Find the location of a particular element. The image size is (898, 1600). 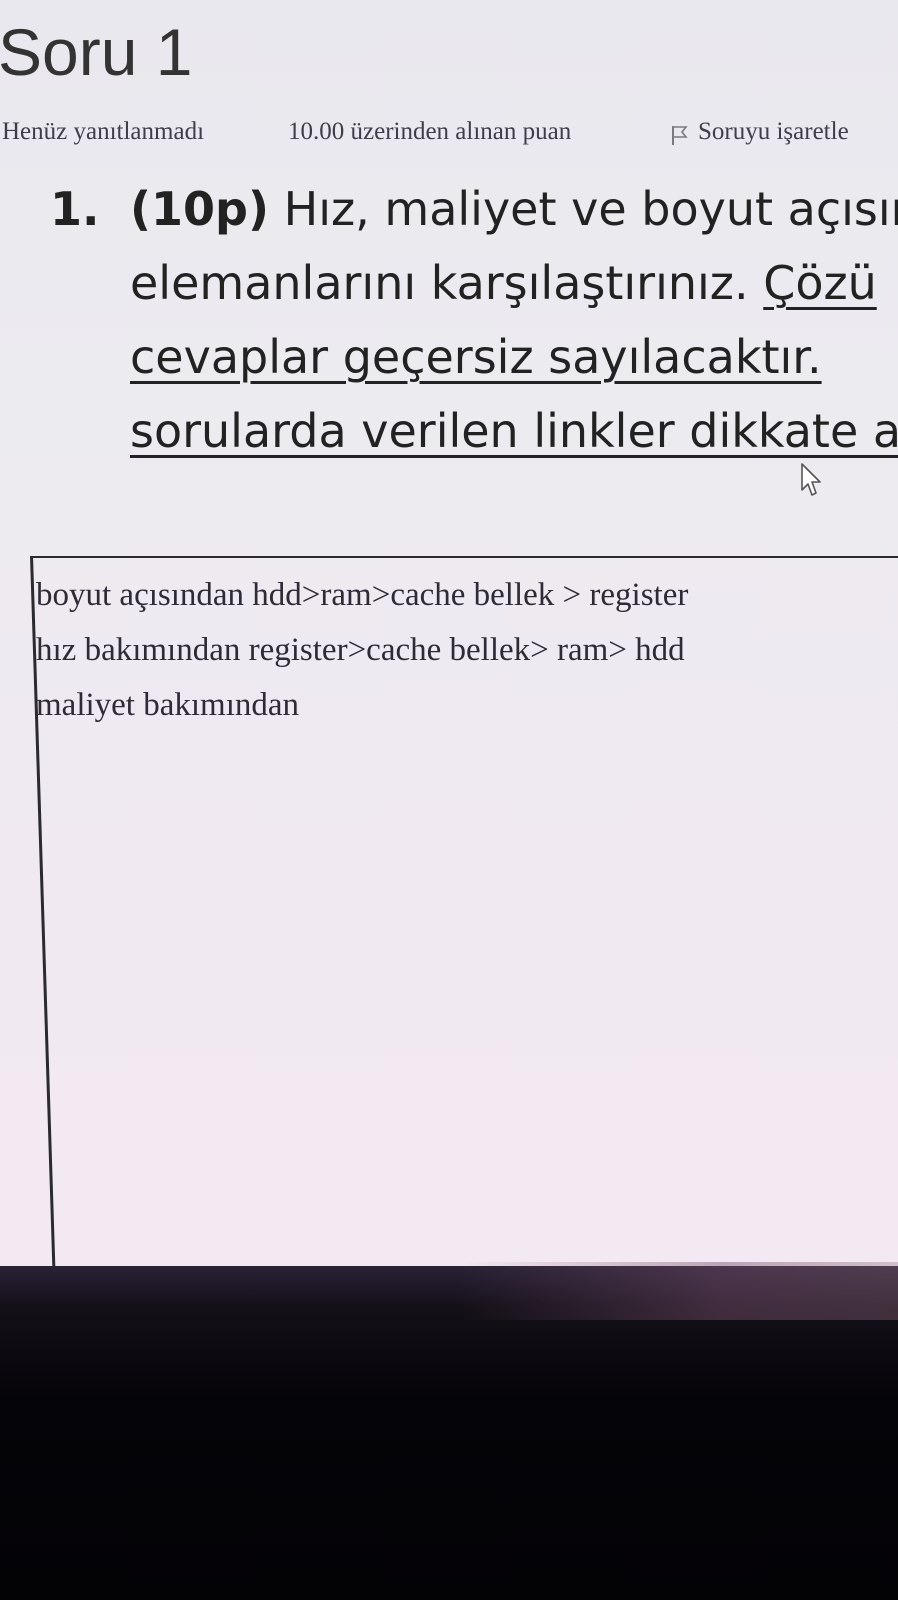

question-line-1-body: Hız, maliyet ve boyut açısır is located at coordinates (590, 209).